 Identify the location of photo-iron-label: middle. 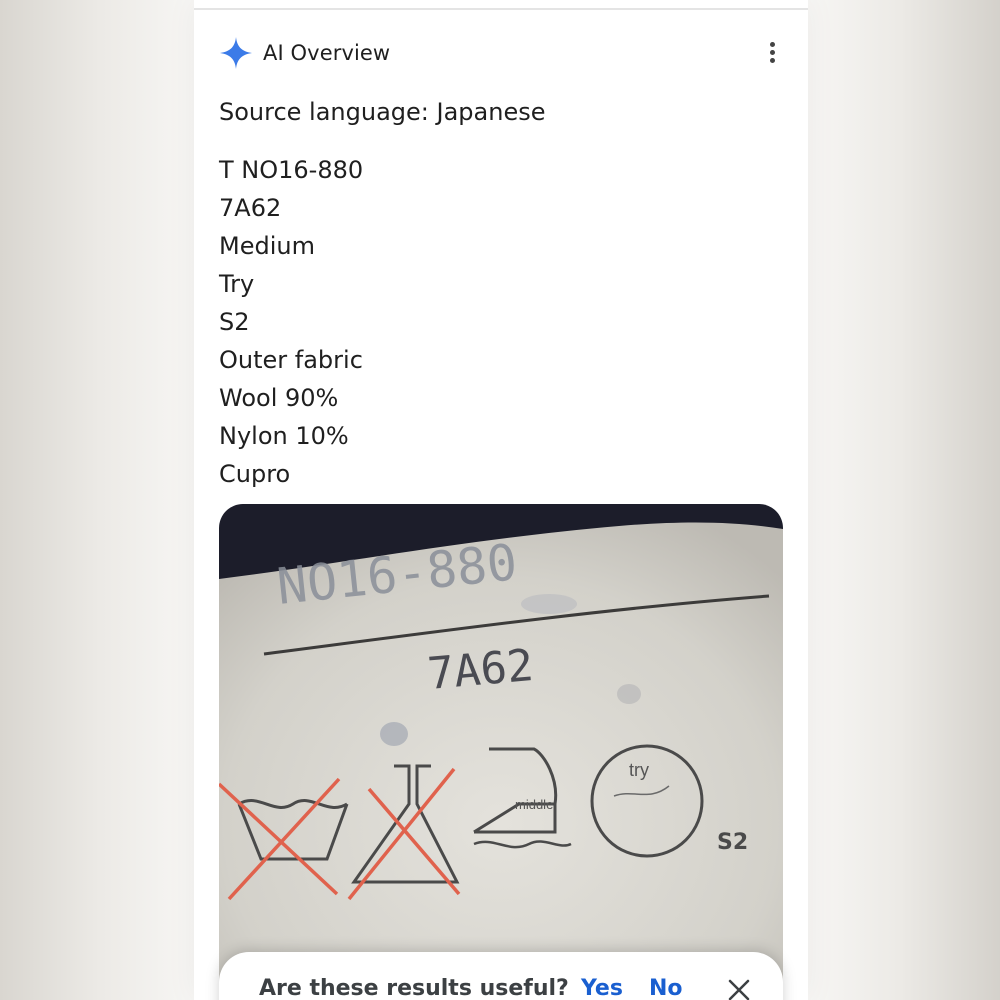
(534, 804).